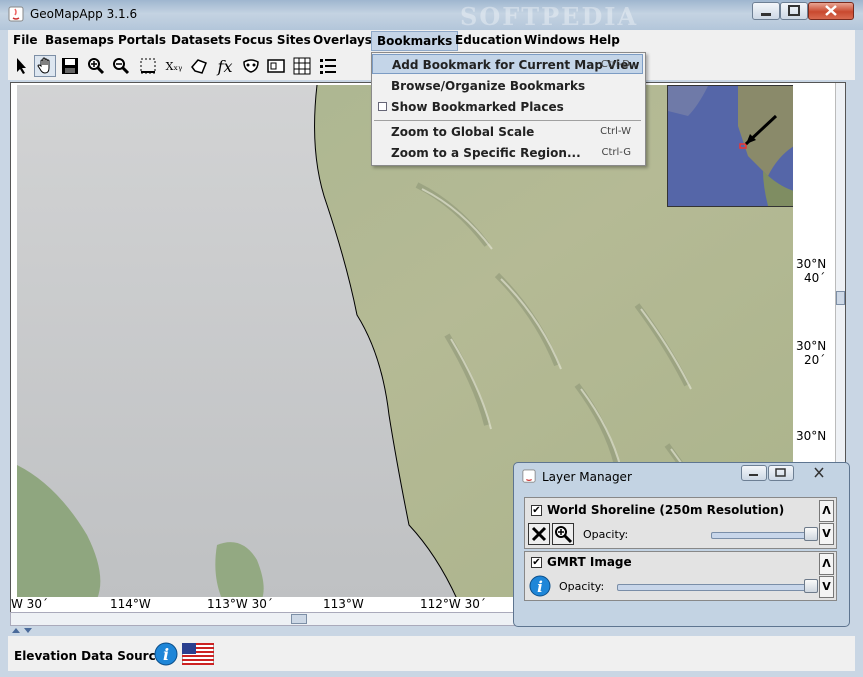  Describe the element at coordinates (815, 360) in the screenshot. I see `lat-label-2-min: 20´` at that location.